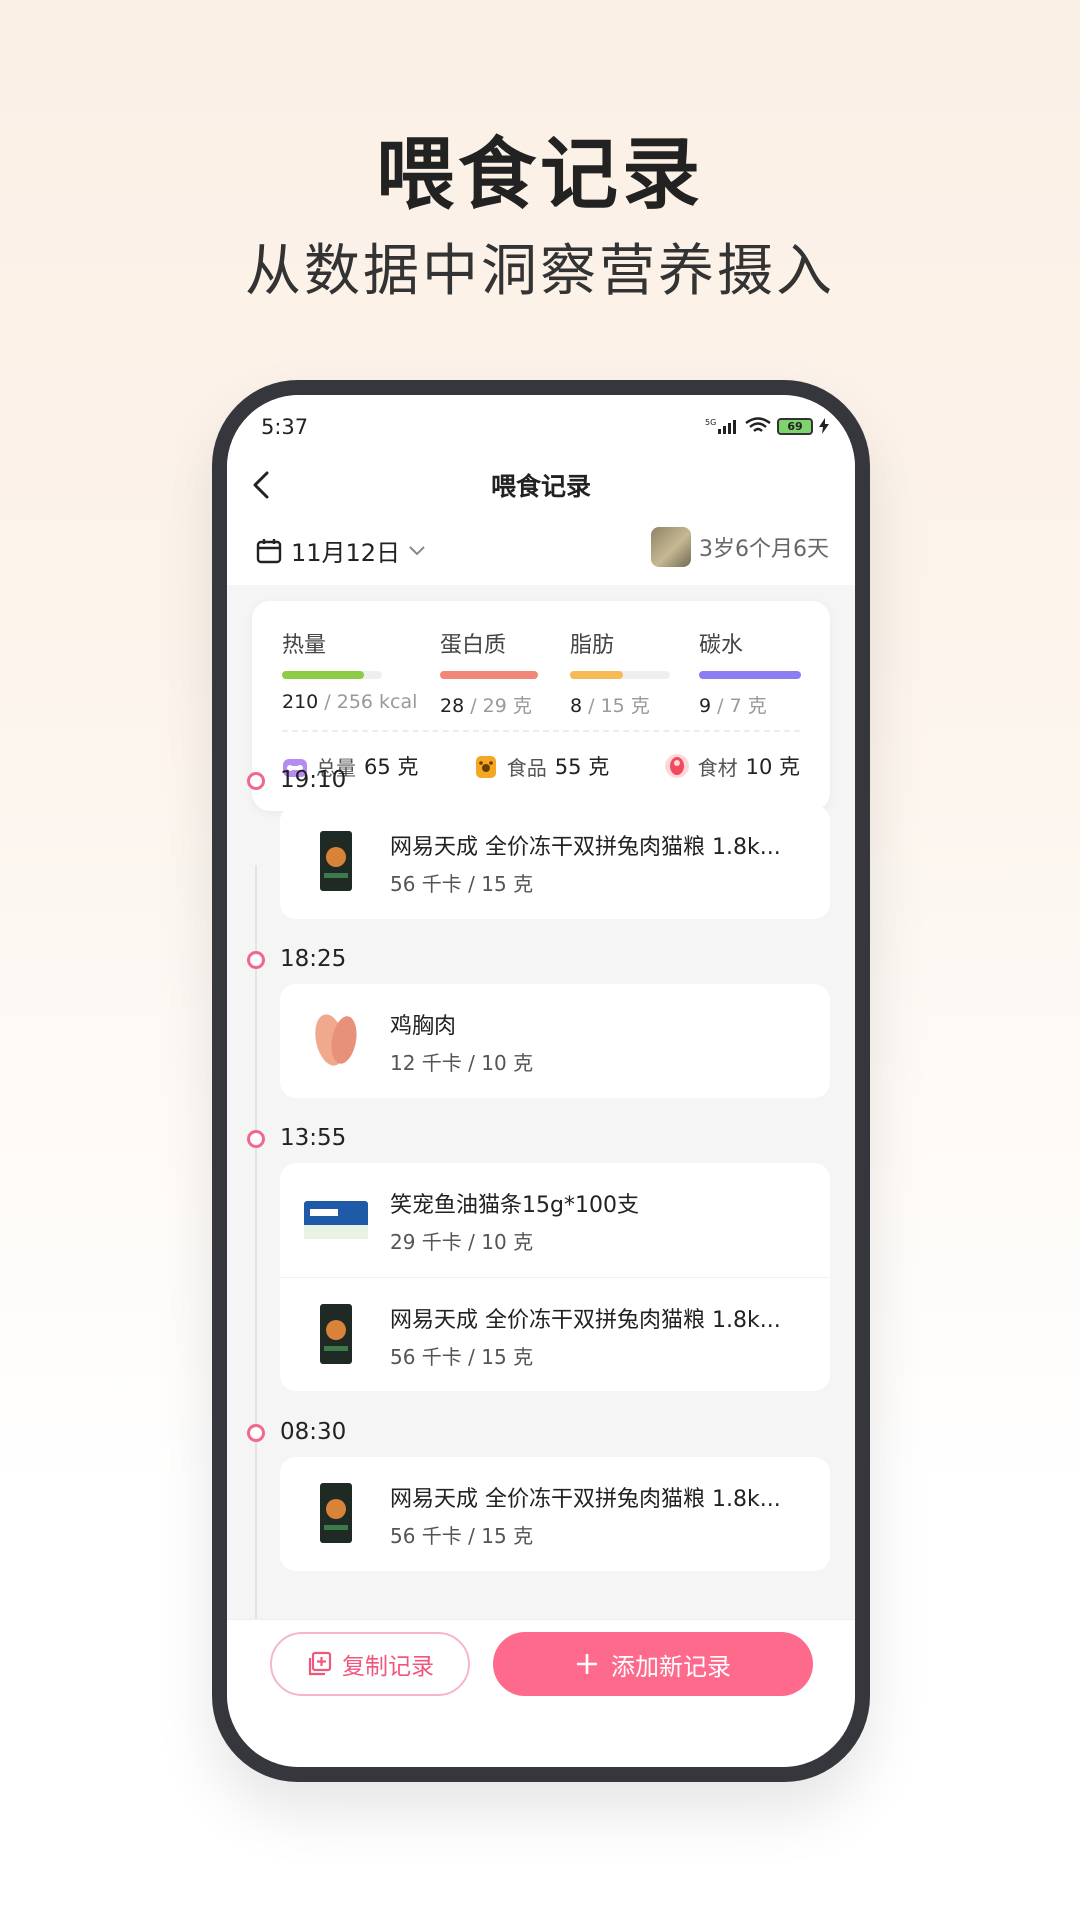 Image resolution: width=1080 pixels, height=1920 pixels. What do you see at coordinates (671, 547) in the screenshot?
I see `pet-avatar` at bounding box center [671, 547].